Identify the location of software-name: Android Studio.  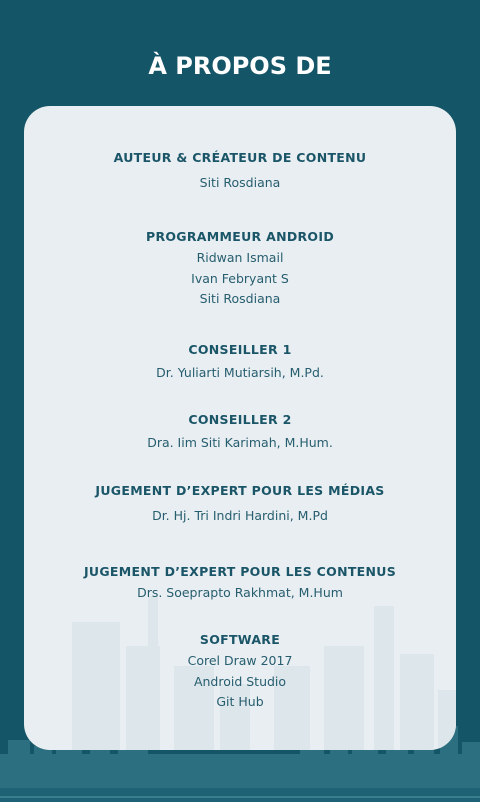
(240, 681).